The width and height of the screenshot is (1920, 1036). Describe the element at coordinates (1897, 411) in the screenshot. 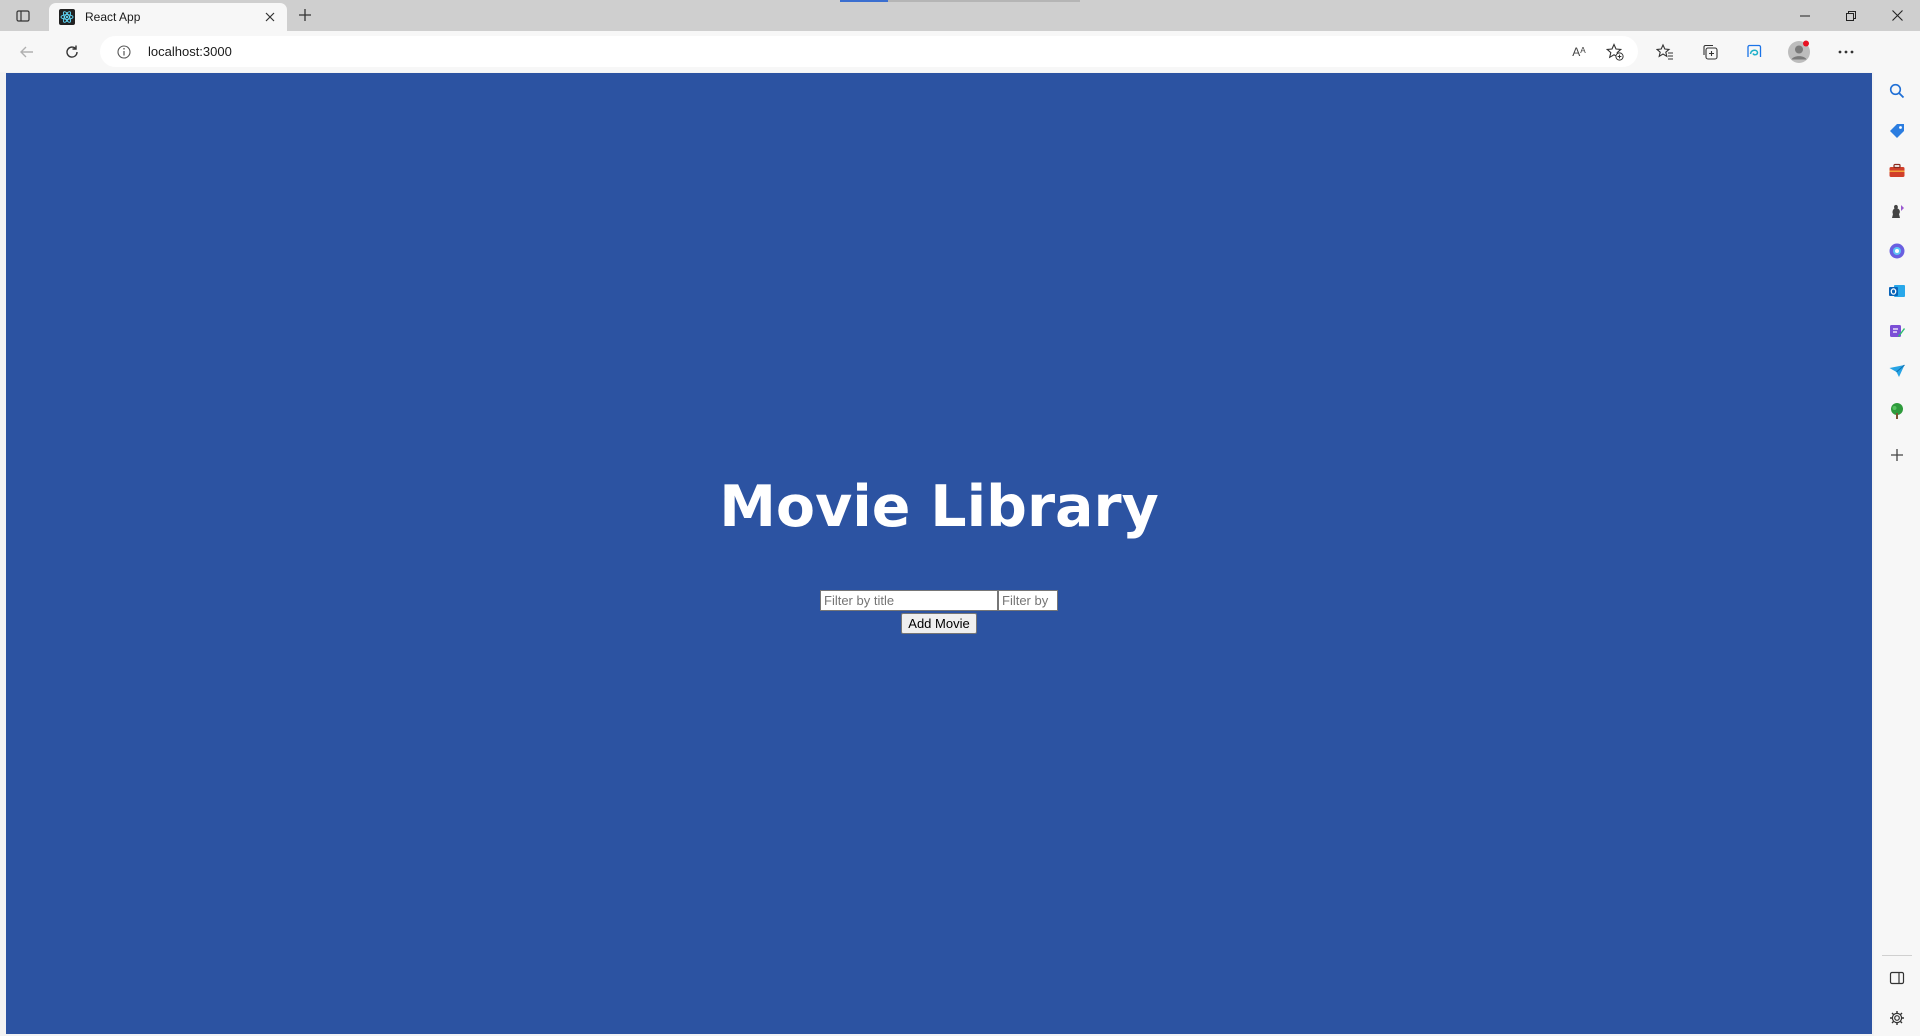

I see `tree-icon` at that location.